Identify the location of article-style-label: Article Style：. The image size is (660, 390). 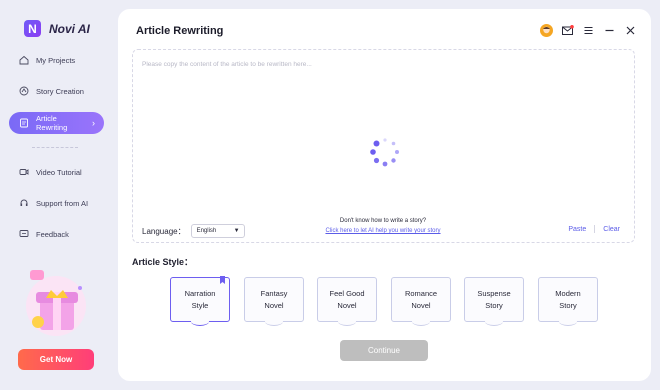
(163, 262).